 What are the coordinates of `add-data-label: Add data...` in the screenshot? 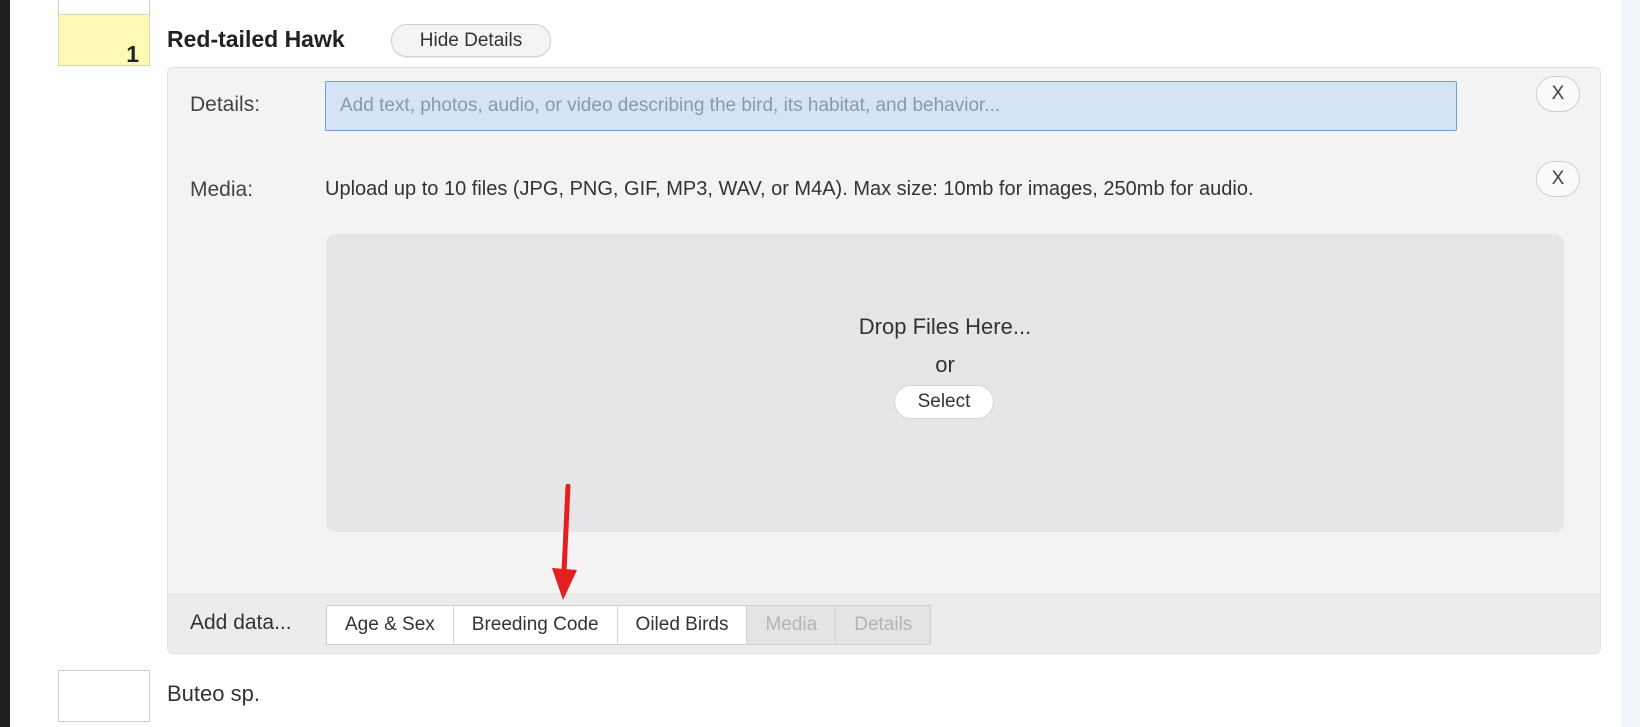 It's located at (241, 622).